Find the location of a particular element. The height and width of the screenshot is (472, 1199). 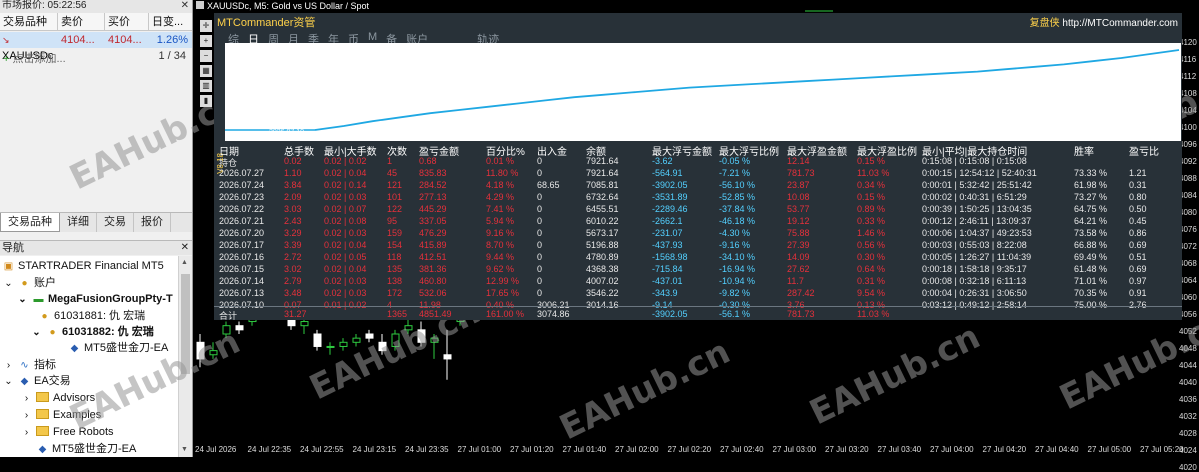

table-cell: -437.93 is located at coordinates (667, 245).